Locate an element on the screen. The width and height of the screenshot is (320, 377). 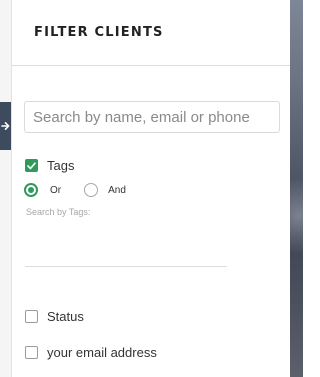
radio-and-label: And is located at coordinates (117, 190).